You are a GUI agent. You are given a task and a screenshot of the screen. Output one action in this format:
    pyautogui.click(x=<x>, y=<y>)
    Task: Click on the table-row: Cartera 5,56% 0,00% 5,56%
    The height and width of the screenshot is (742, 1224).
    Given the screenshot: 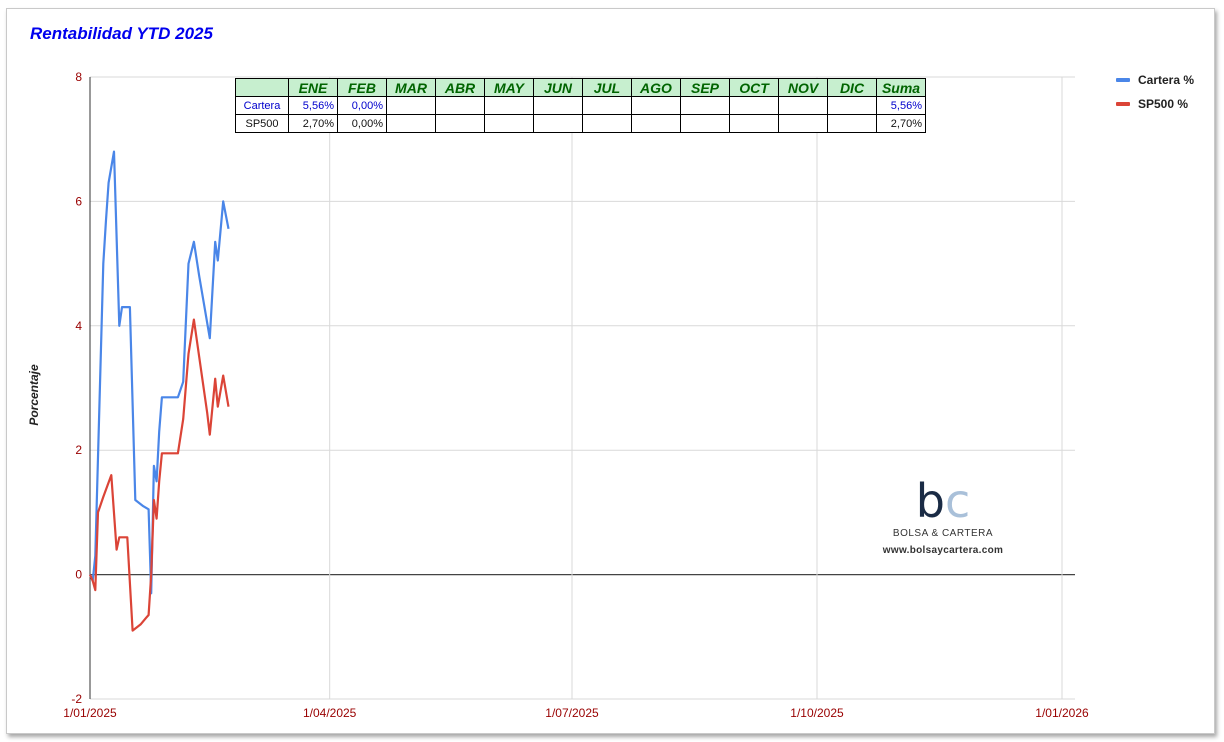 What is the action you would take?
    pyautogui.click(x=580, y=105)
    